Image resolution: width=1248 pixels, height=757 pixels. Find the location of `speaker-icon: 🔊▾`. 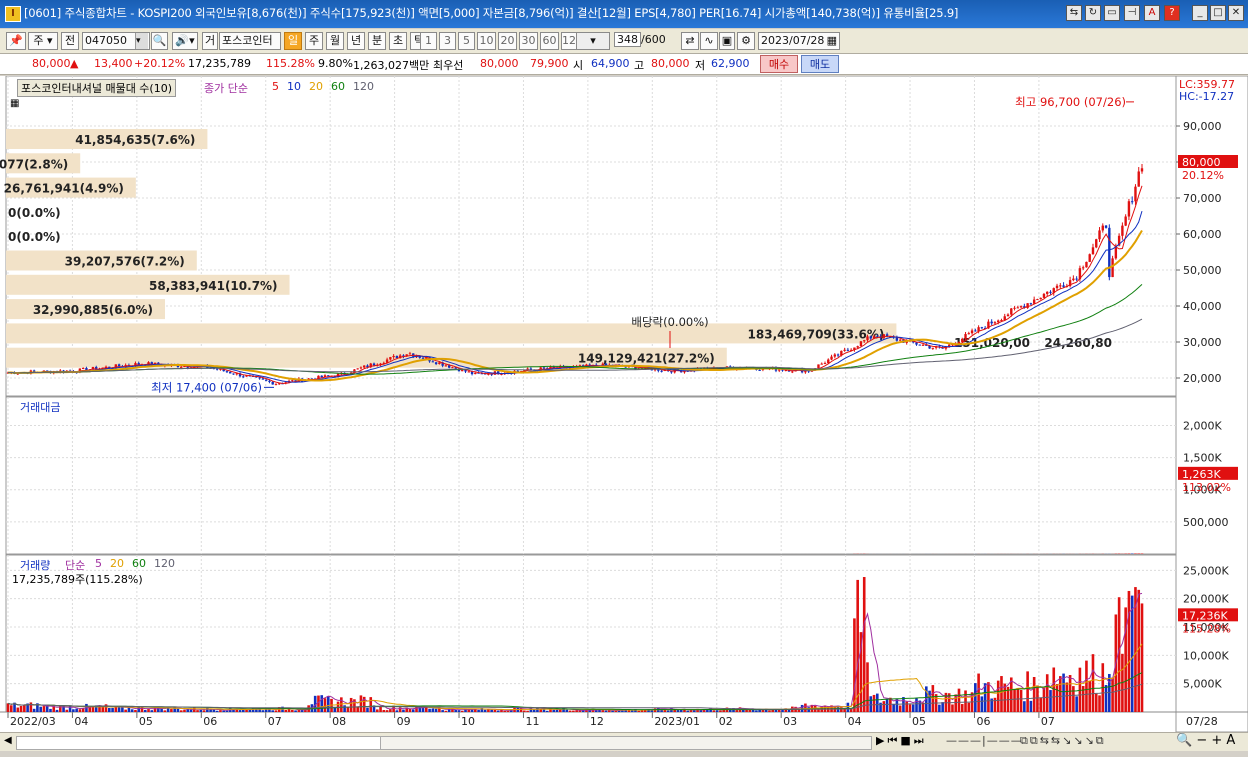

speaker-icon: 🔊▾ is located at coordinates (185, 41).